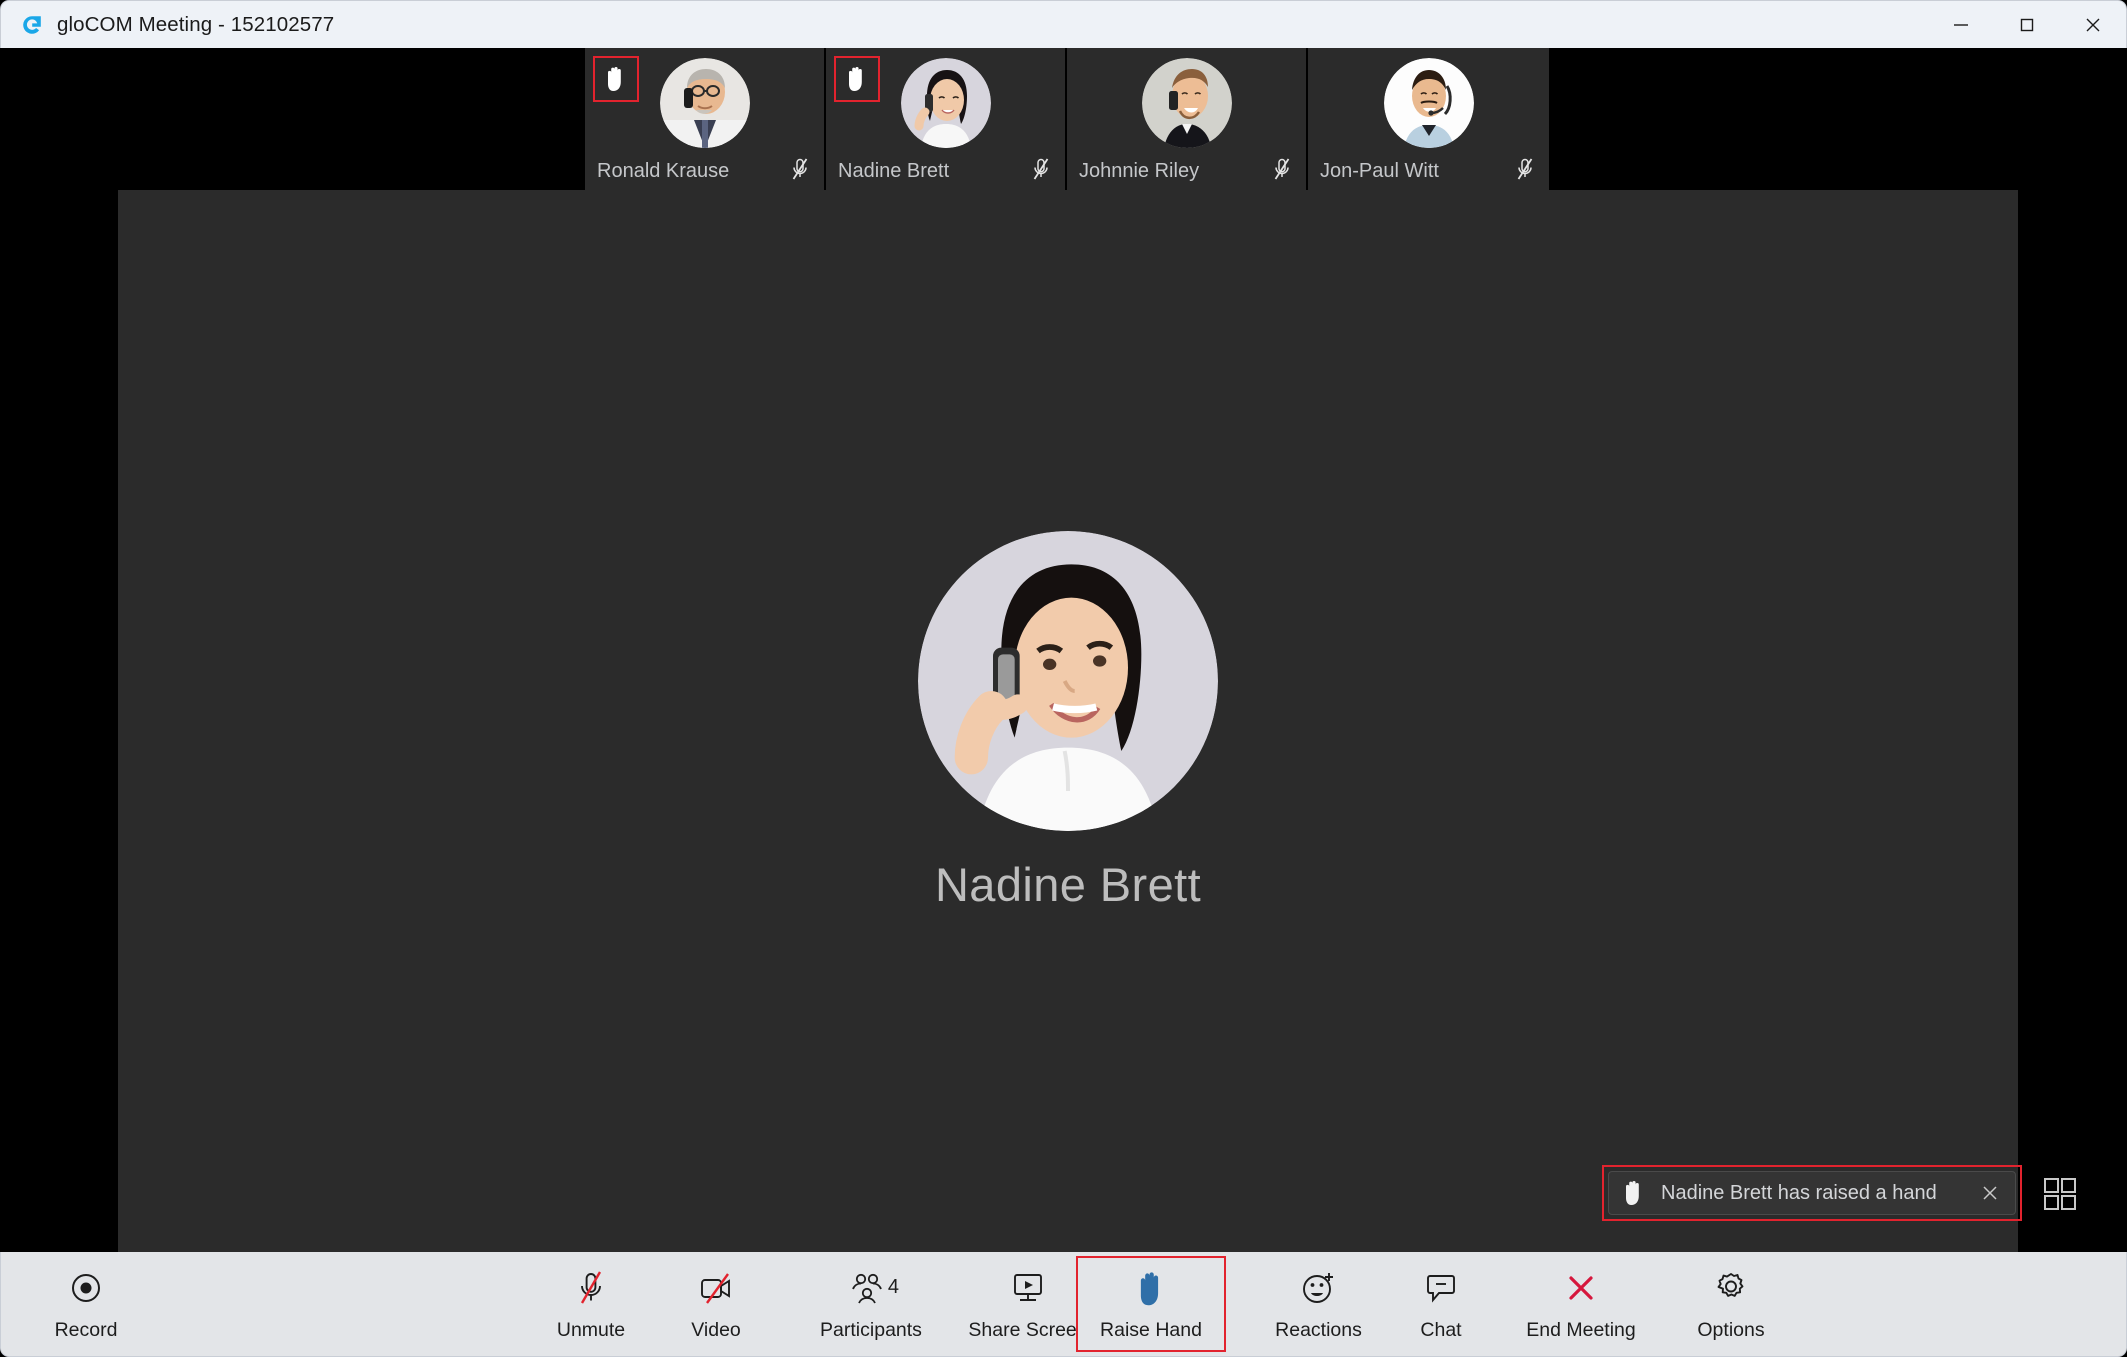 The width and height of the screenshot is (2127, 1357). I want to click on active-speaker-avatar, so click(1068, 680).